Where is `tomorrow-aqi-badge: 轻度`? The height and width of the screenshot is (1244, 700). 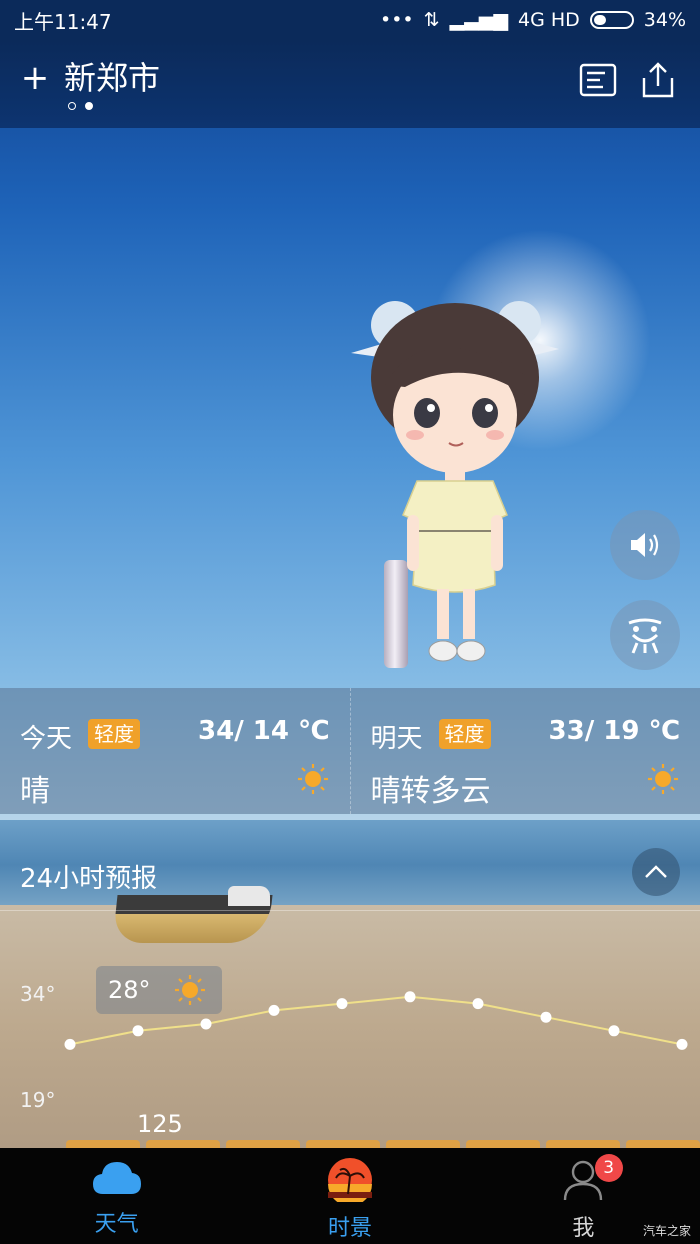
tomorrow-aqi-badge: 轻度 is located at coordinates (464, 734).